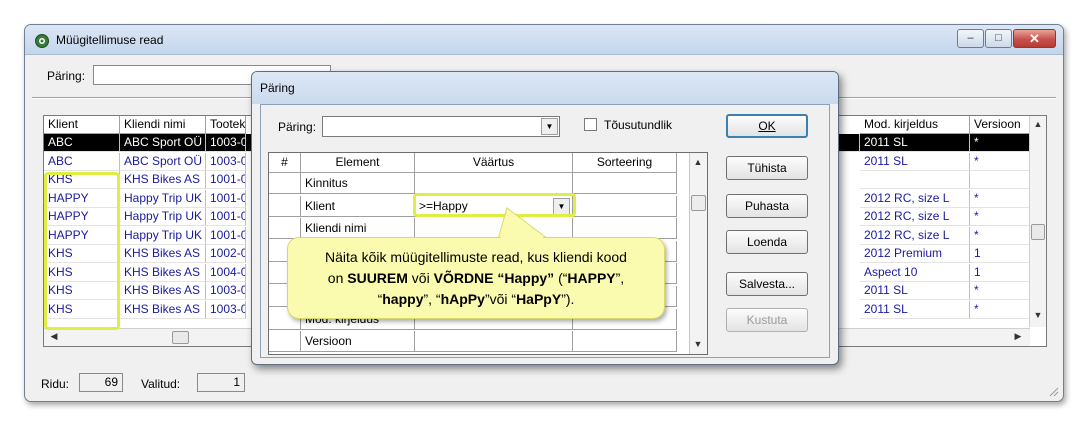  I want to click on ascending-label: Tõusutundlik, so click(638, 125).